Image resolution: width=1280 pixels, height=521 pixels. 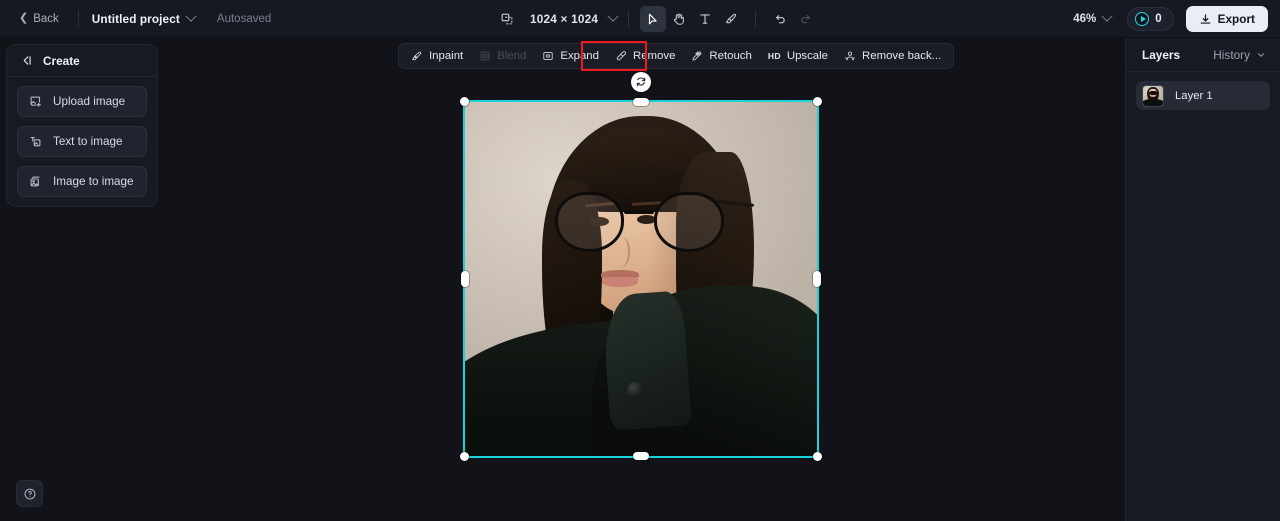 I want to click on resize-handle-top-left, so click(x=464, y=101).